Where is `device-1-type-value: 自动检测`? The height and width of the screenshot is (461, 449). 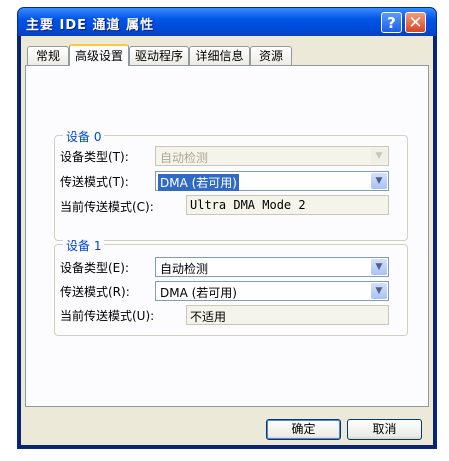
device-1-type-value: 自动检测 is located at coordinates (184, 269).